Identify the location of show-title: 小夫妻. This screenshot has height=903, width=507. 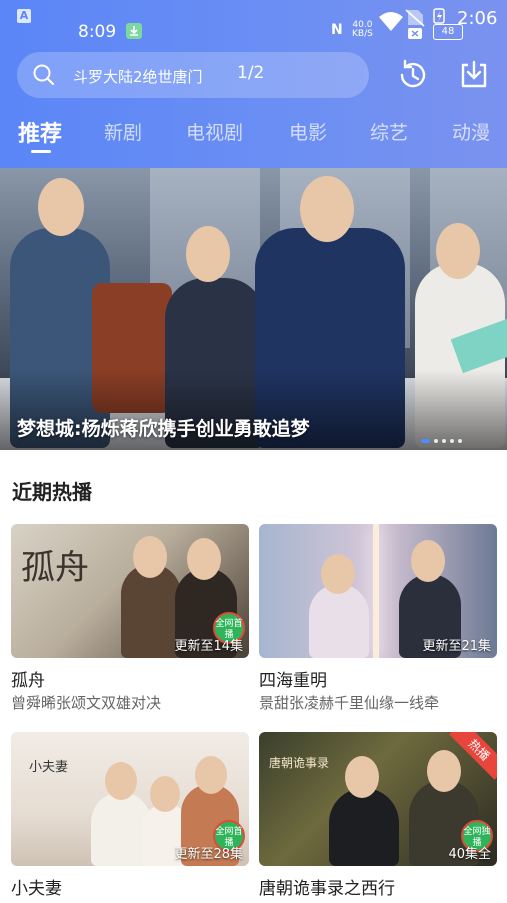
(36, 889).